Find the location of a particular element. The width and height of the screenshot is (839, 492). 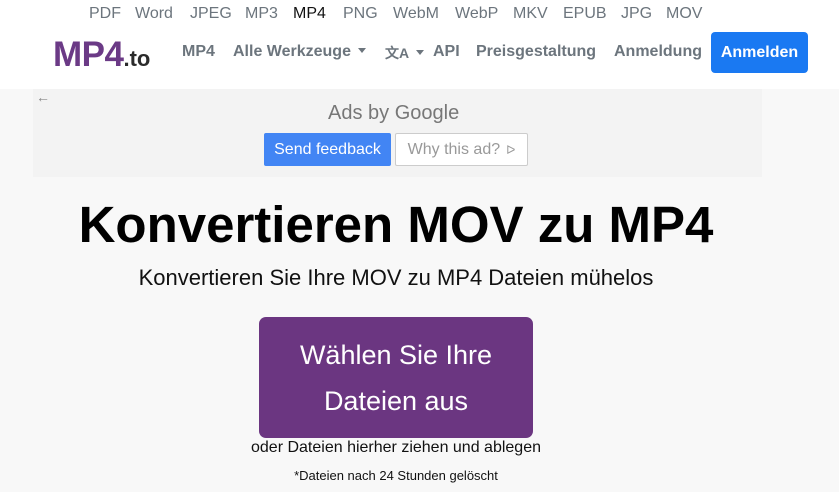

play-arrow-icon: ᐅ is located at coordinates (511, 149).